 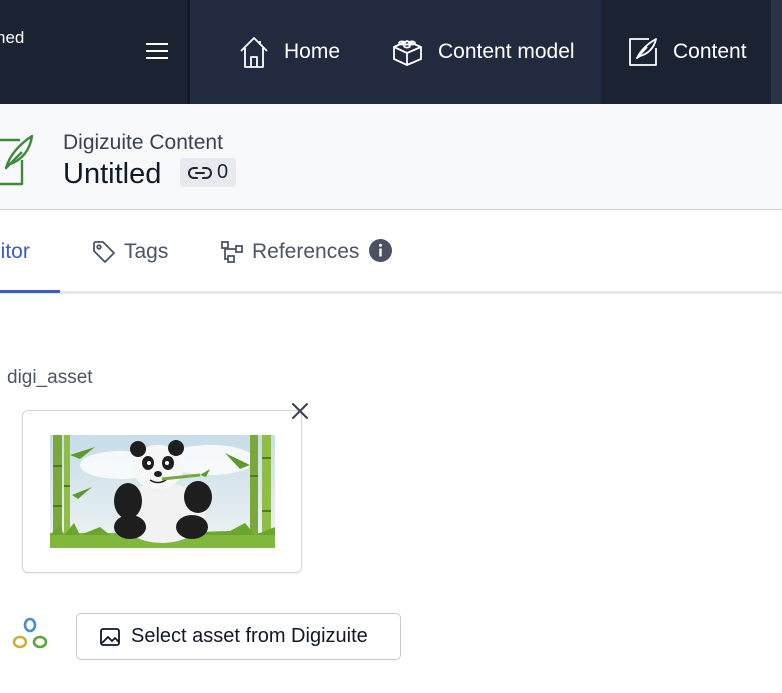 What do you see at coordinates (143, 142) in the screenshot?
I see `content-type-name: Digizuite Content` at bounding box center [143, 142].